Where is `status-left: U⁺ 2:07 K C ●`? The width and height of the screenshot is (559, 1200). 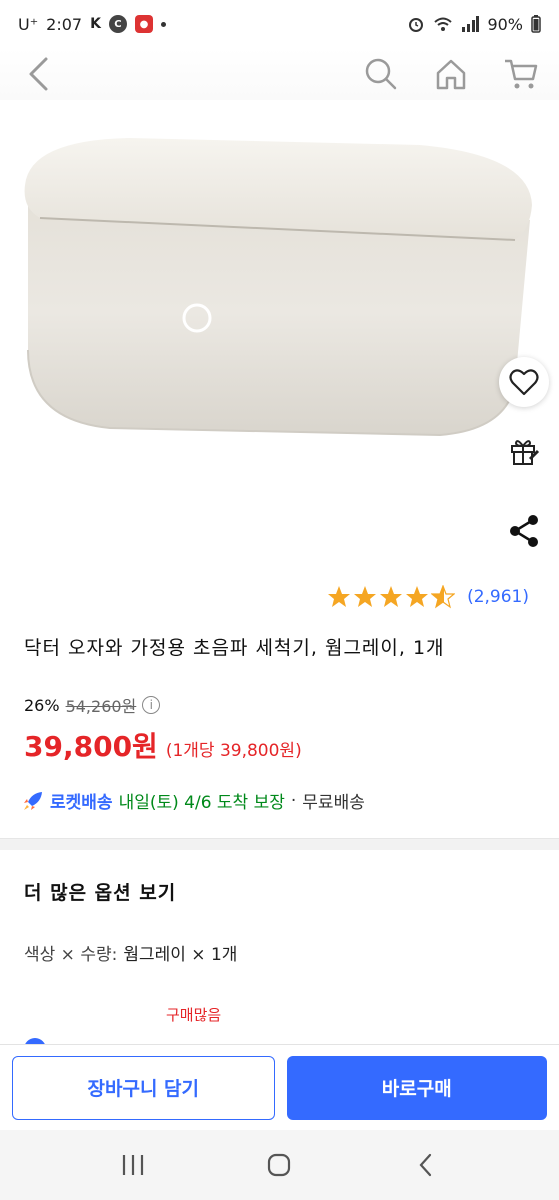
status-left: U⁺ 2:07 K C ● is located at coordinates (92, 24).